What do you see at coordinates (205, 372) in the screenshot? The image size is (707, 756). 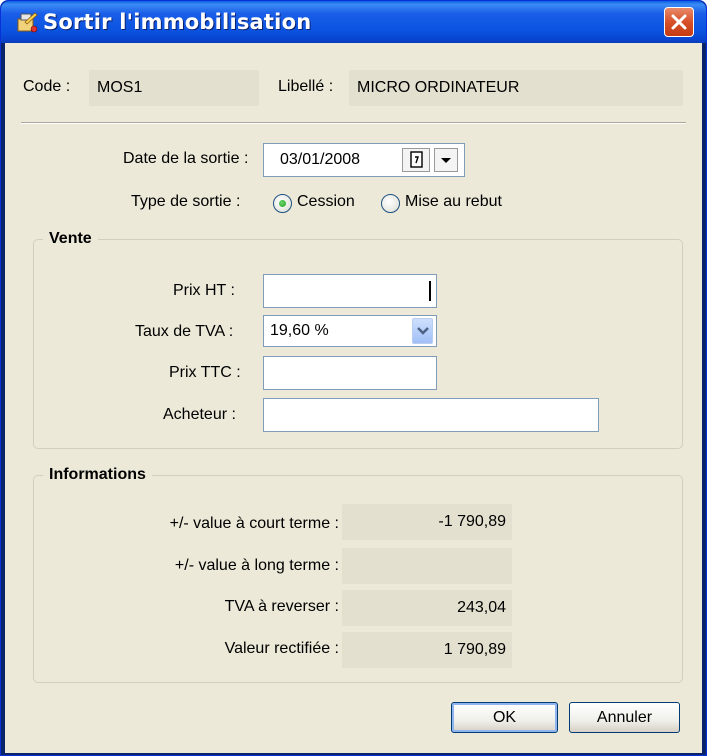 I see `prix-ttc-label: Prix TTC :` at bounding box center [205, 372].